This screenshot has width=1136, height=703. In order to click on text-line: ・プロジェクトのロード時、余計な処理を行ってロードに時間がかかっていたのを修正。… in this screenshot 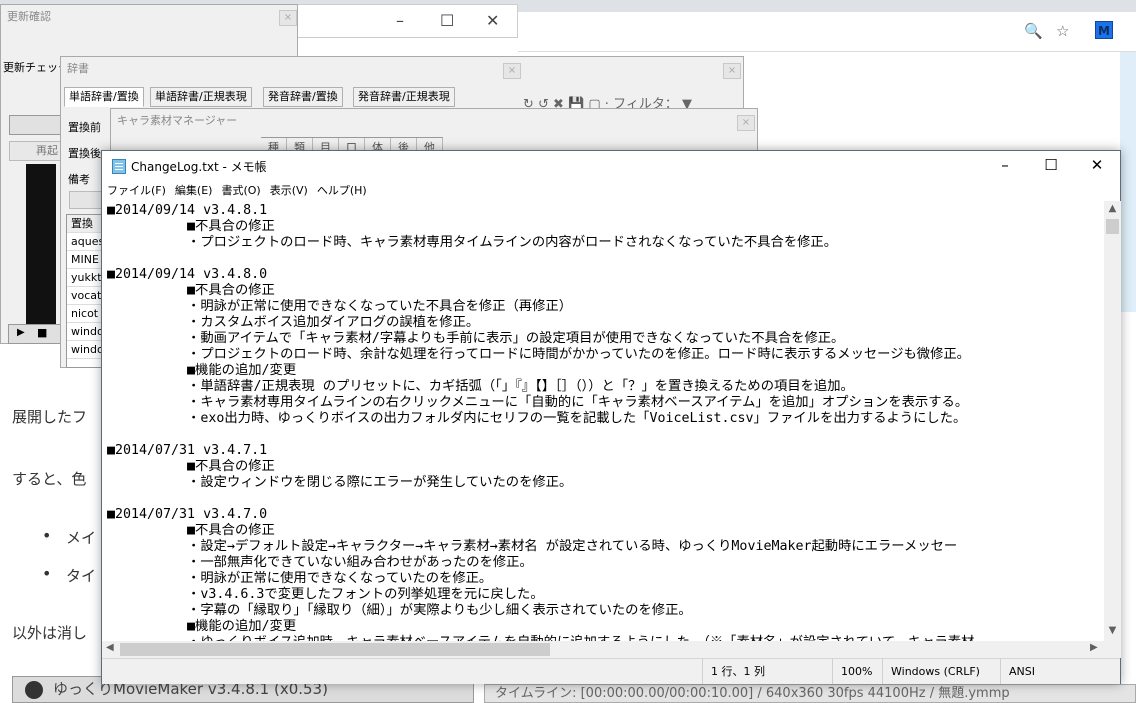, I will do `click(538, 354)`.